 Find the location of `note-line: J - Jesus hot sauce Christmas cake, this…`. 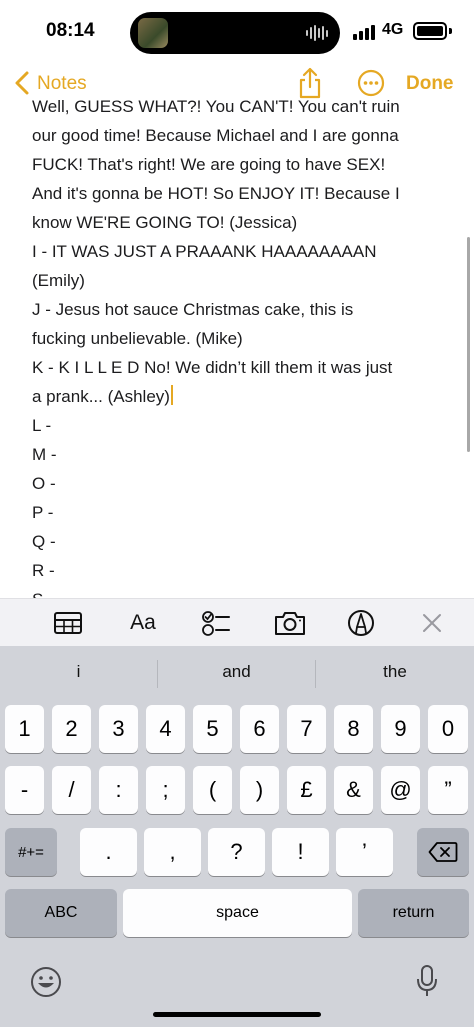

note-line: J - Jesus hot sauce Christmas cake, this… is located at coordinates (193, 309).